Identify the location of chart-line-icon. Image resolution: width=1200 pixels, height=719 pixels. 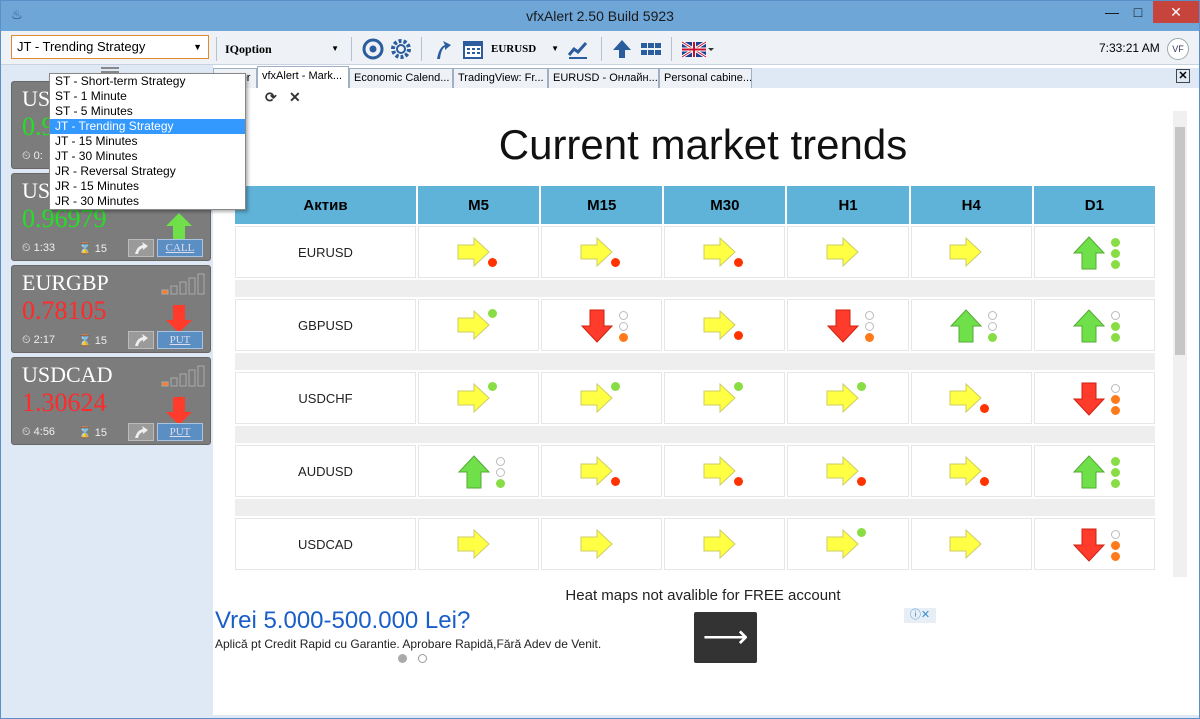
(578, 49).